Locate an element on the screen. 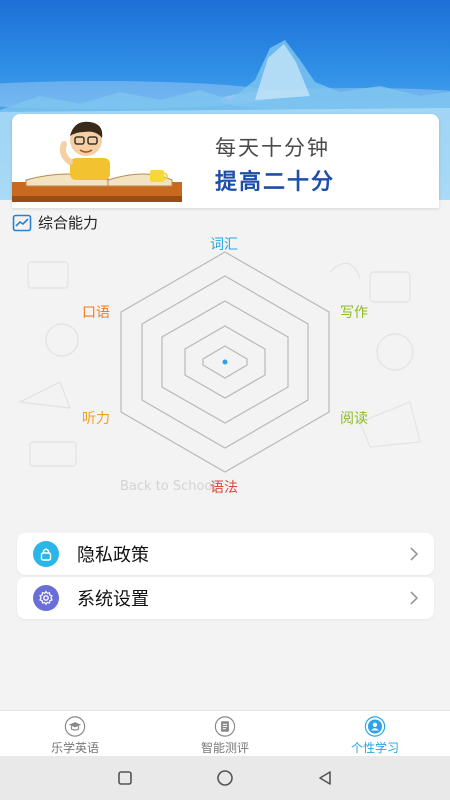  teacher-illustration is located at coordinates (97, 161).